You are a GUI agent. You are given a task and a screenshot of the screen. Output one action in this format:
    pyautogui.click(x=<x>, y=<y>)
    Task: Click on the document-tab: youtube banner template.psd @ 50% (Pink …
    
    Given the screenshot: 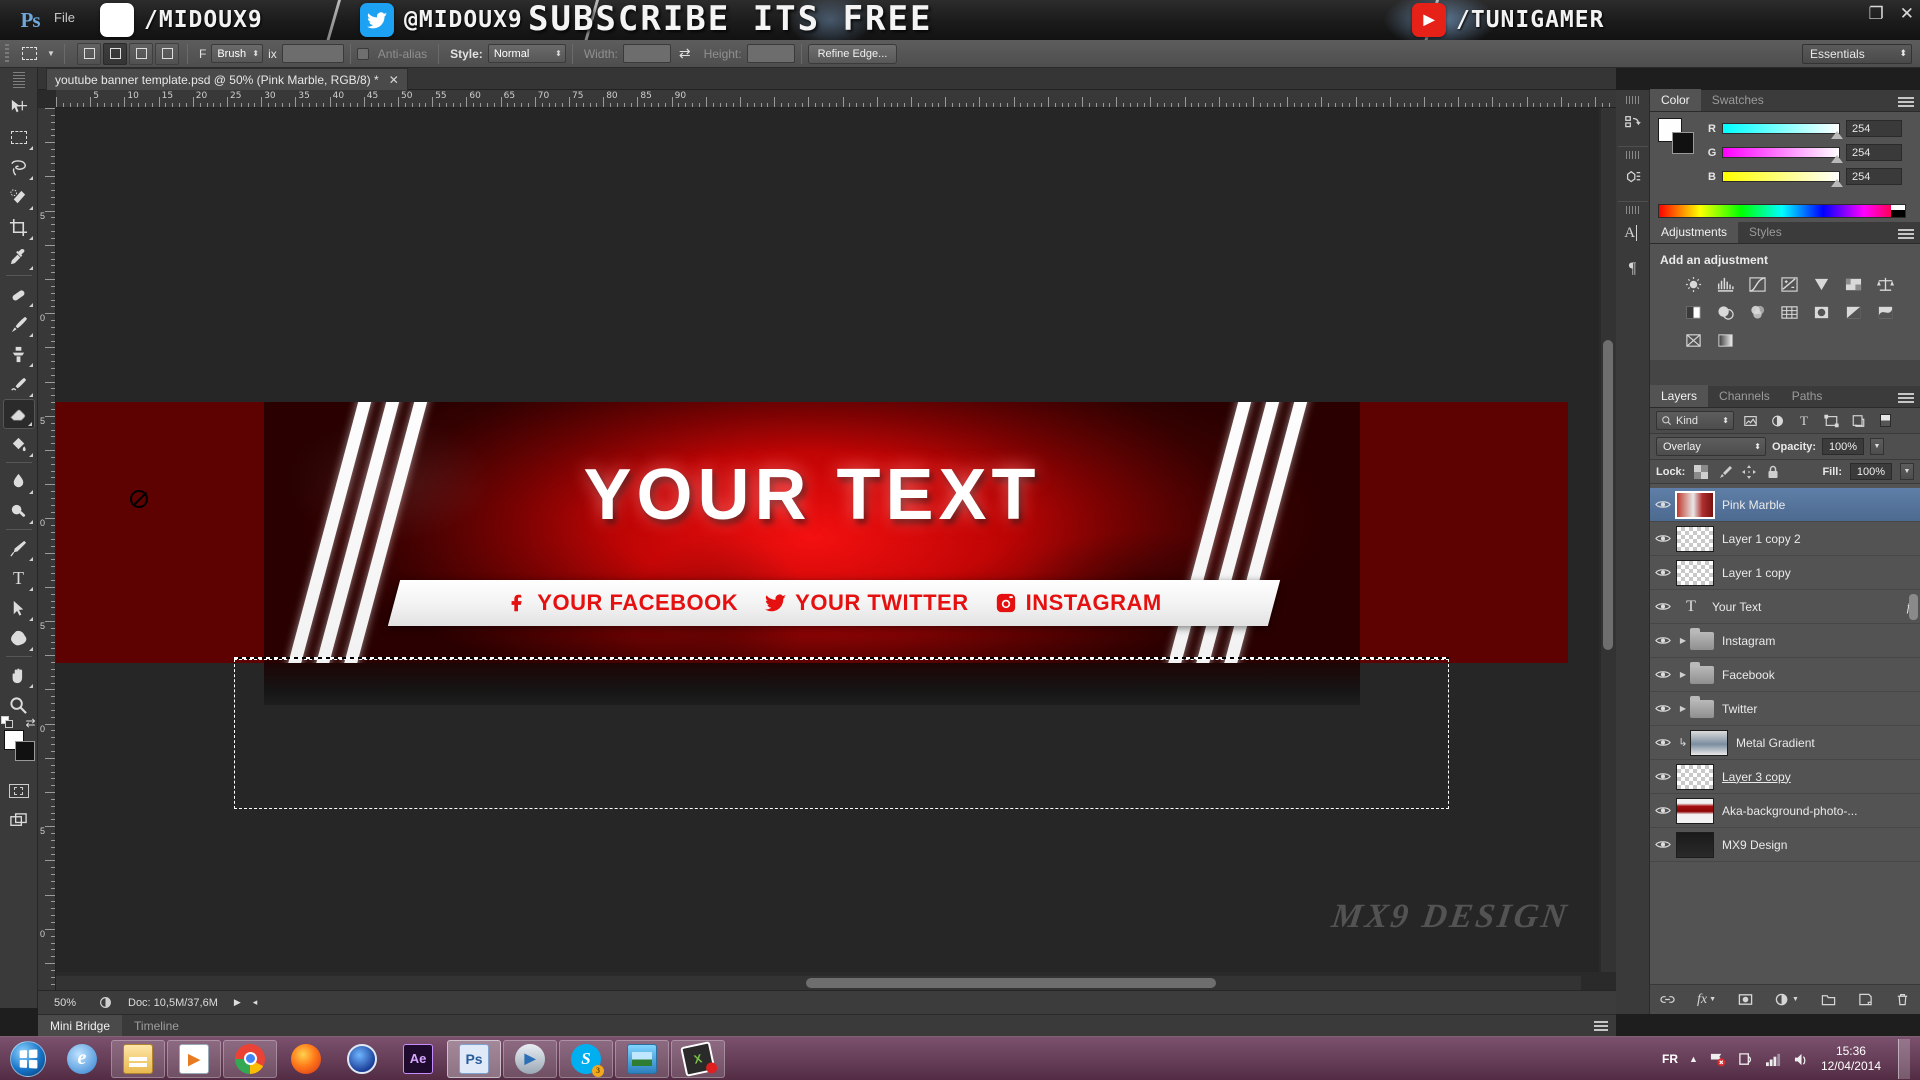 What is the action you would take?
    pyautogui.click(x=227, y=79)
    